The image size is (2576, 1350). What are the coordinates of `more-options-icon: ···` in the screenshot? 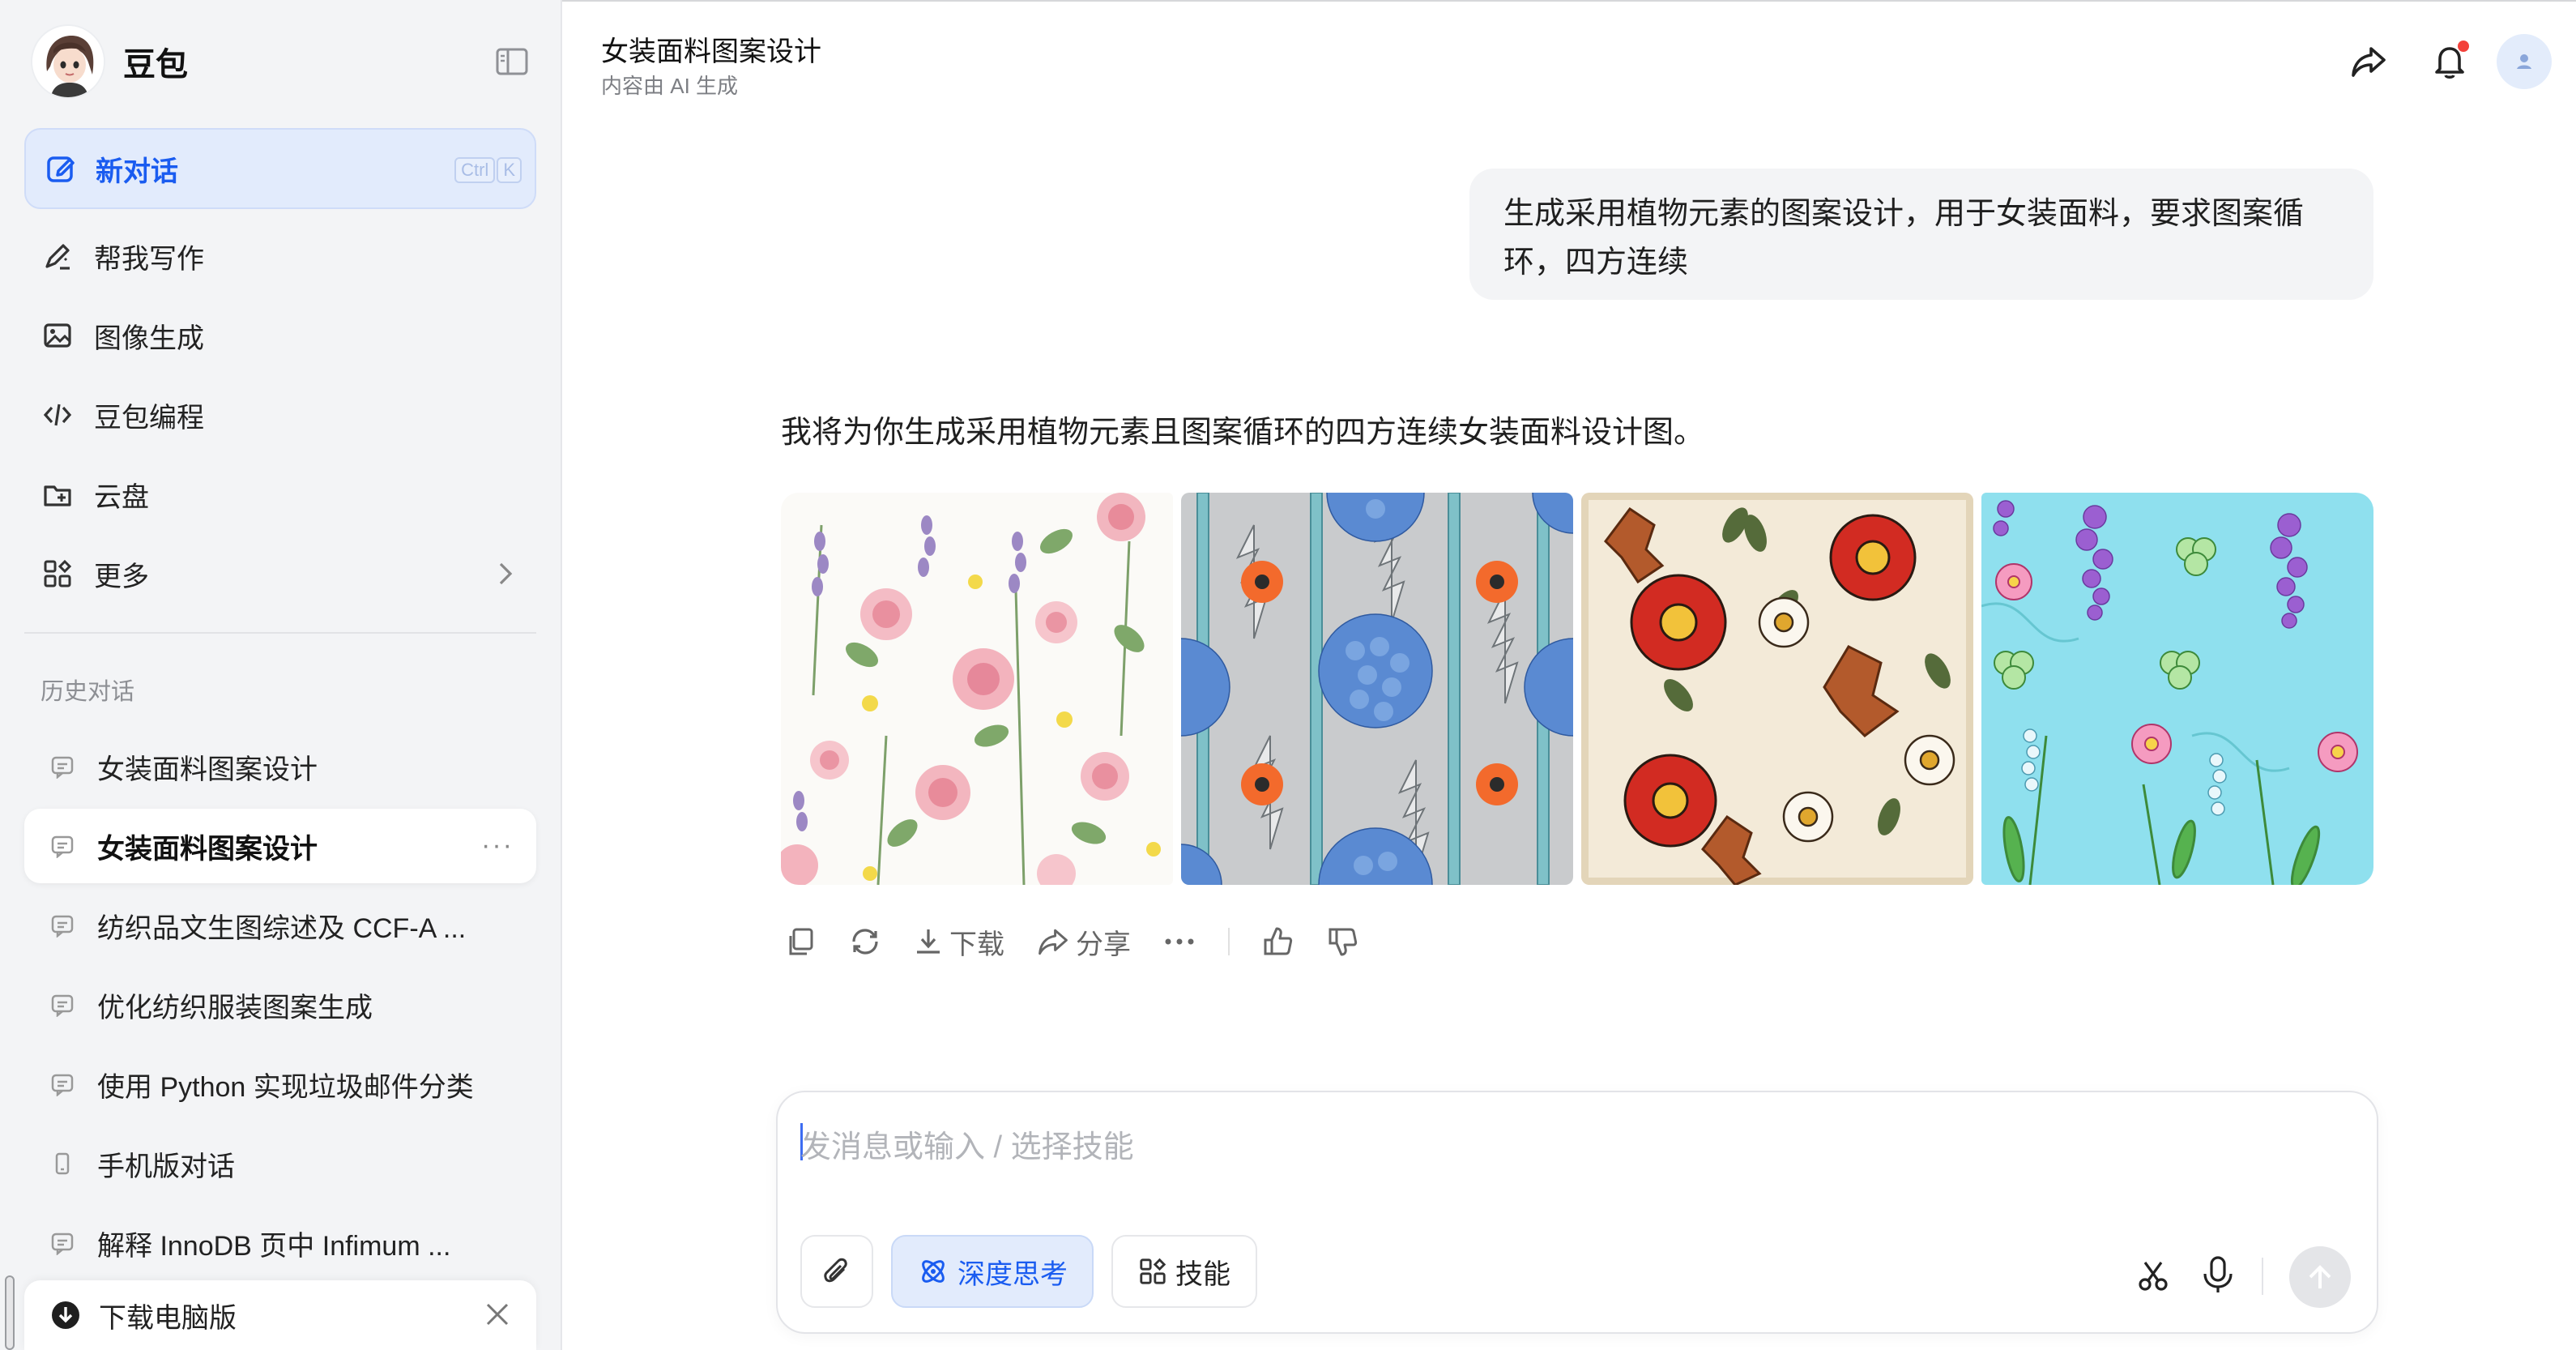 It's located at (498, 846).